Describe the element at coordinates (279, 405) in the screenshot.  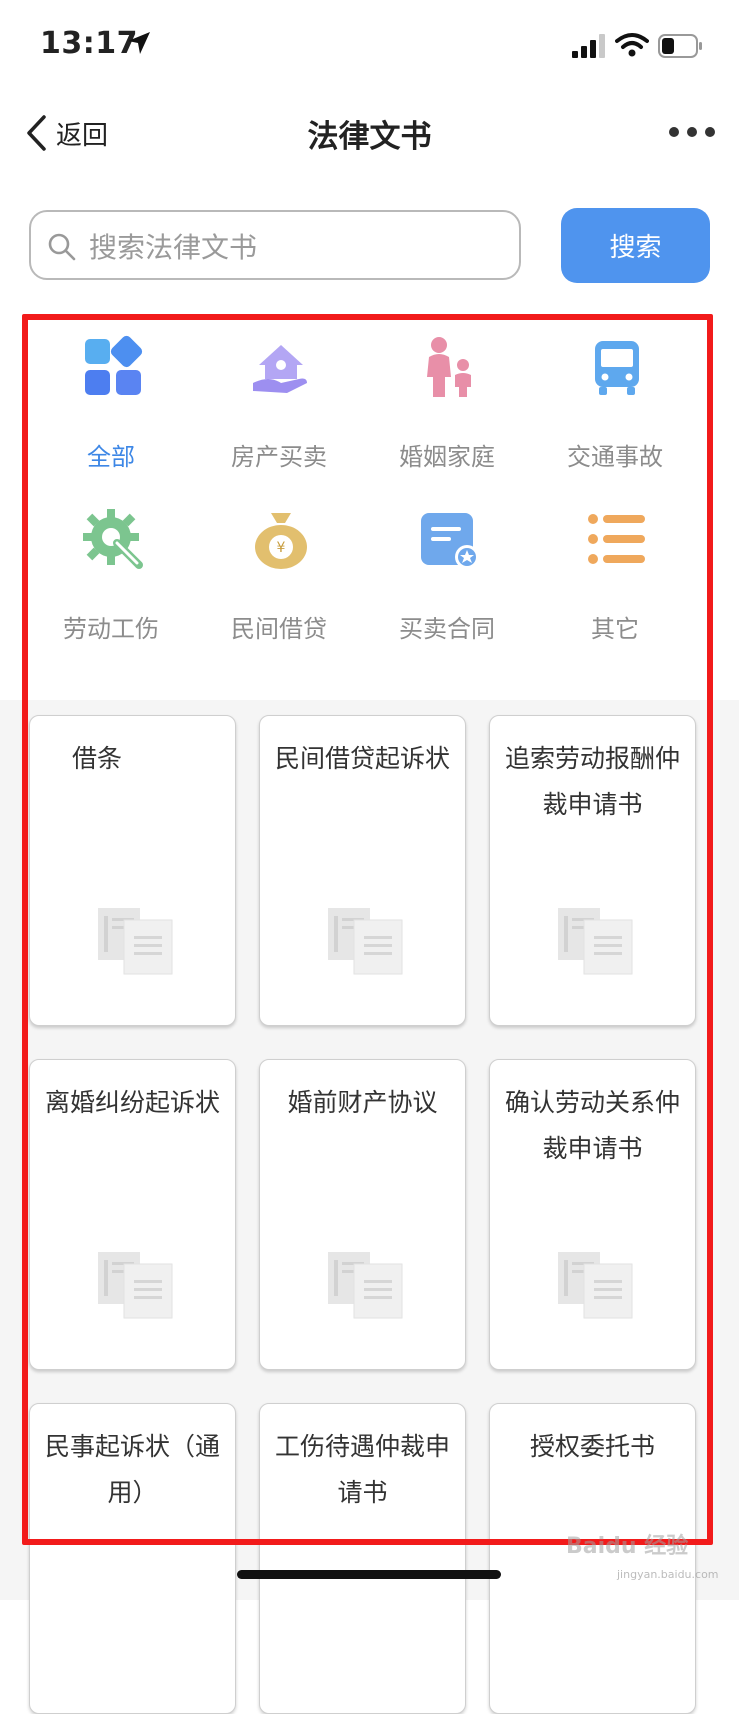
I see `category-property: 房产买卖` at that location.